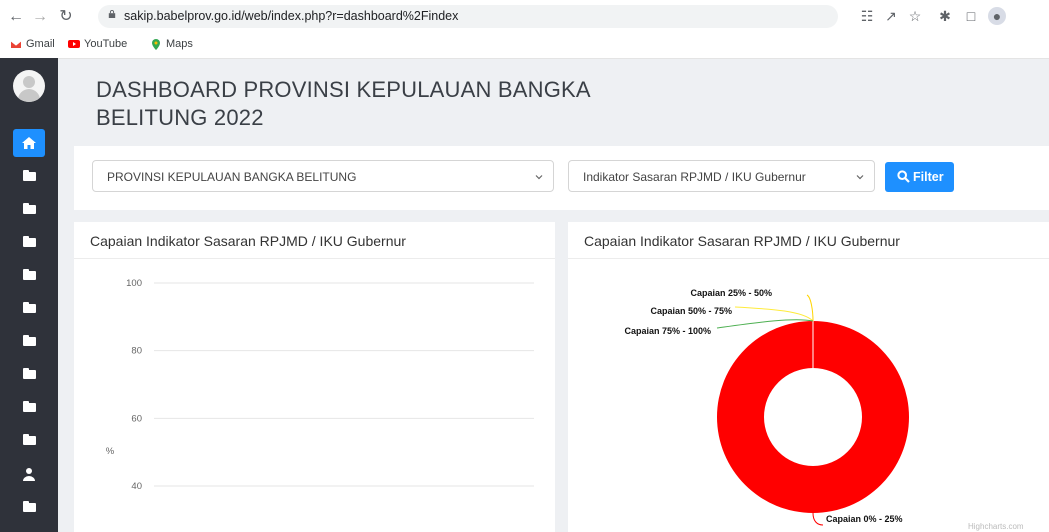  I want to click on user-icon, so click(29, 474).